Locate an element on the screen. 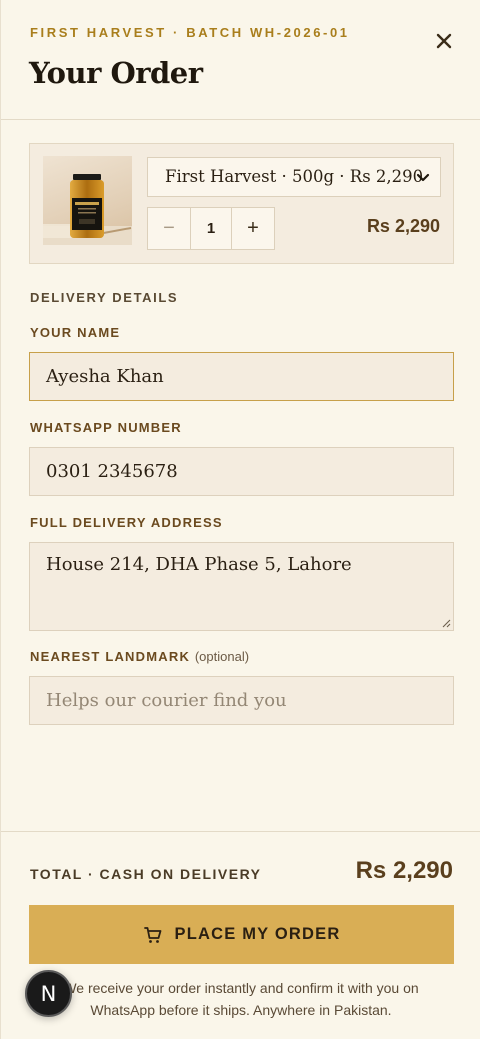  address-field-value: House 214, DHA Phase 5, Lahore is located at coordinates (199, 564).